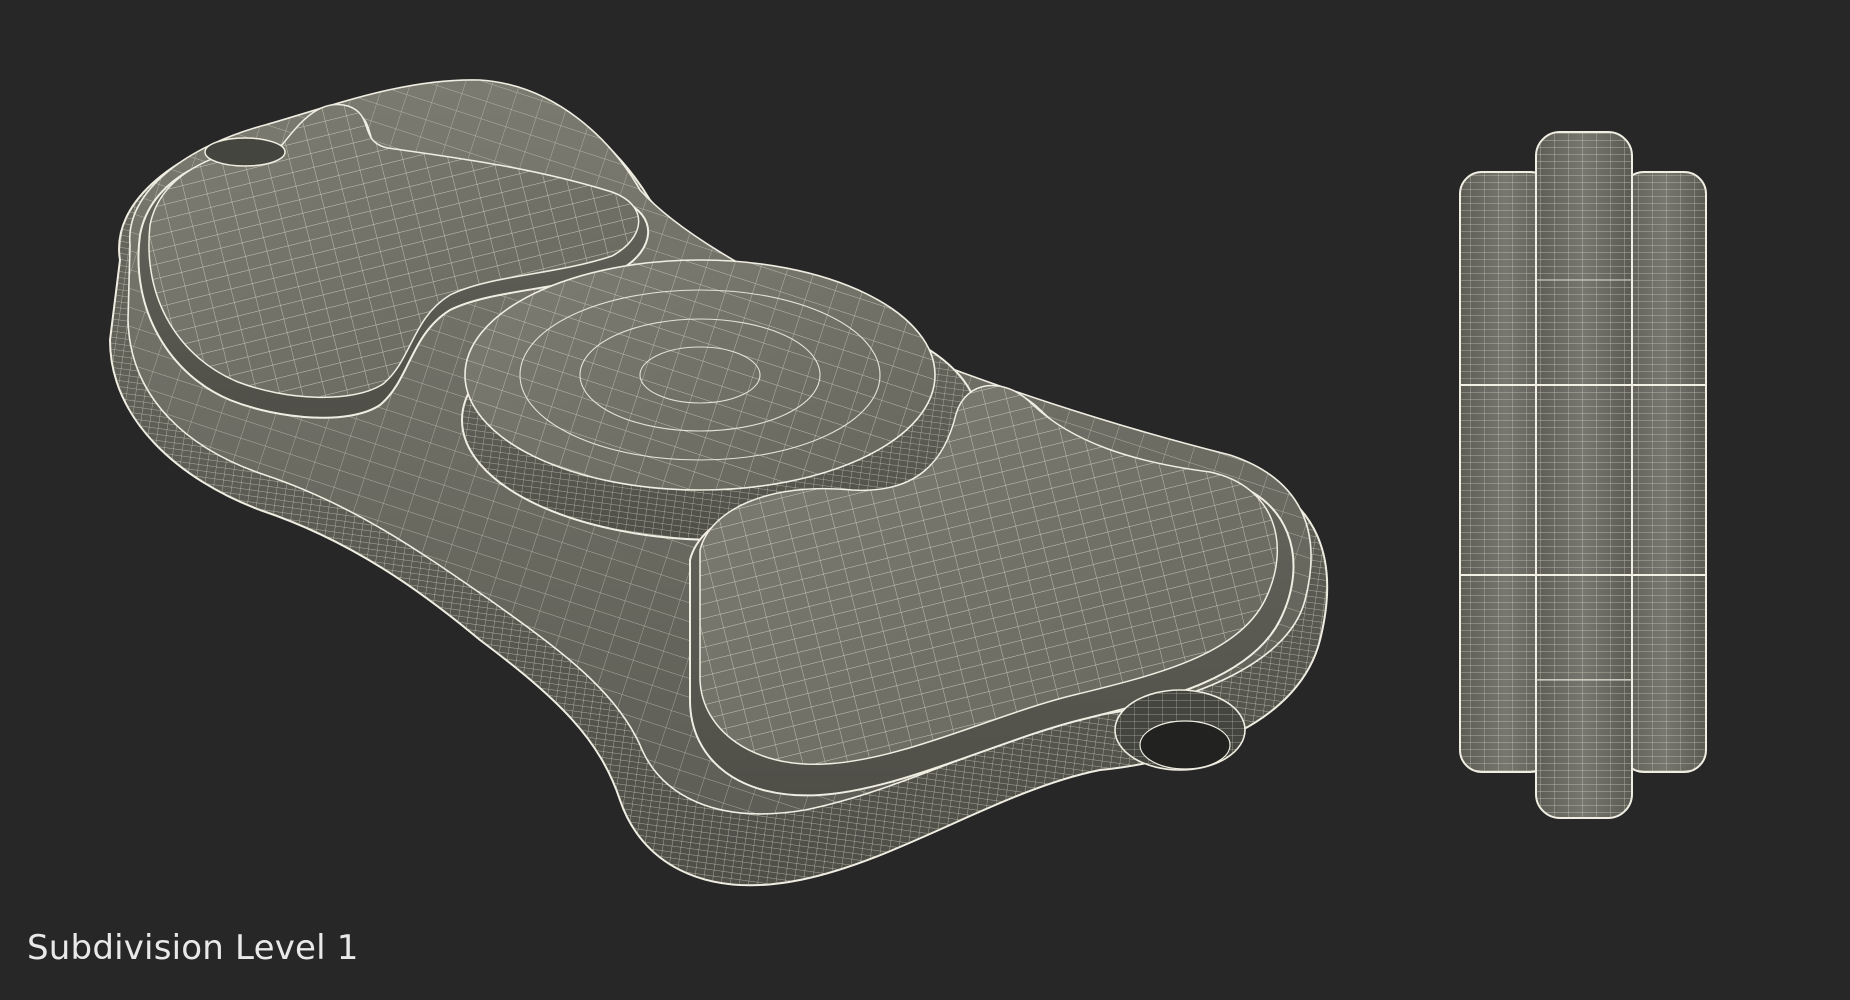  Describe the element at coordinates (1583, 475) in the screenshot. I see `spinner-side-view` at that location.